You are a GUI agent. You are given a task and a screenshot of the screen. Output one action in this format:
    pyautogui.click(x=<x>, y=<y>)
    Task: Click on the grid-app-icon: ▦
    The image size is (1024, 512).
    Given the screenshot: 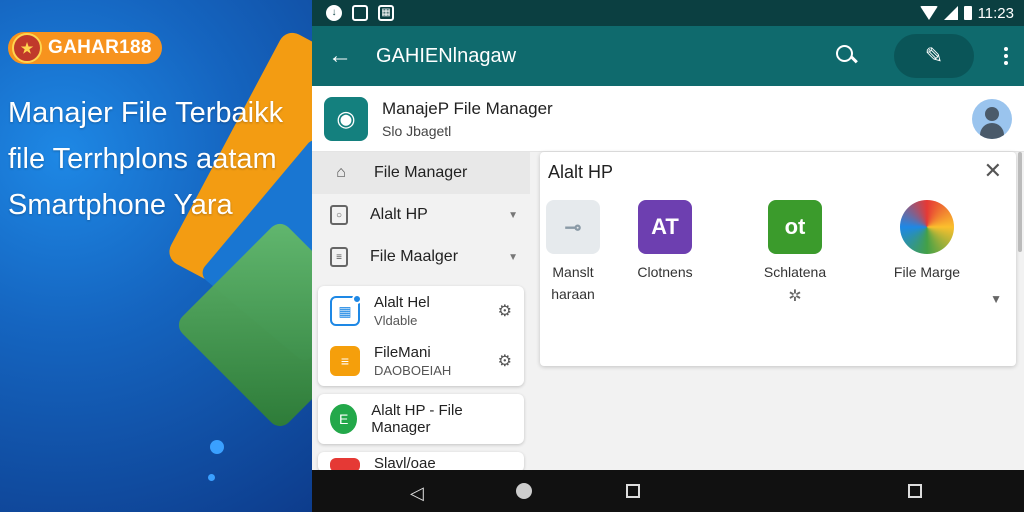 What is the action you would take?
    pyautogui.click(x=346, y=310)
    